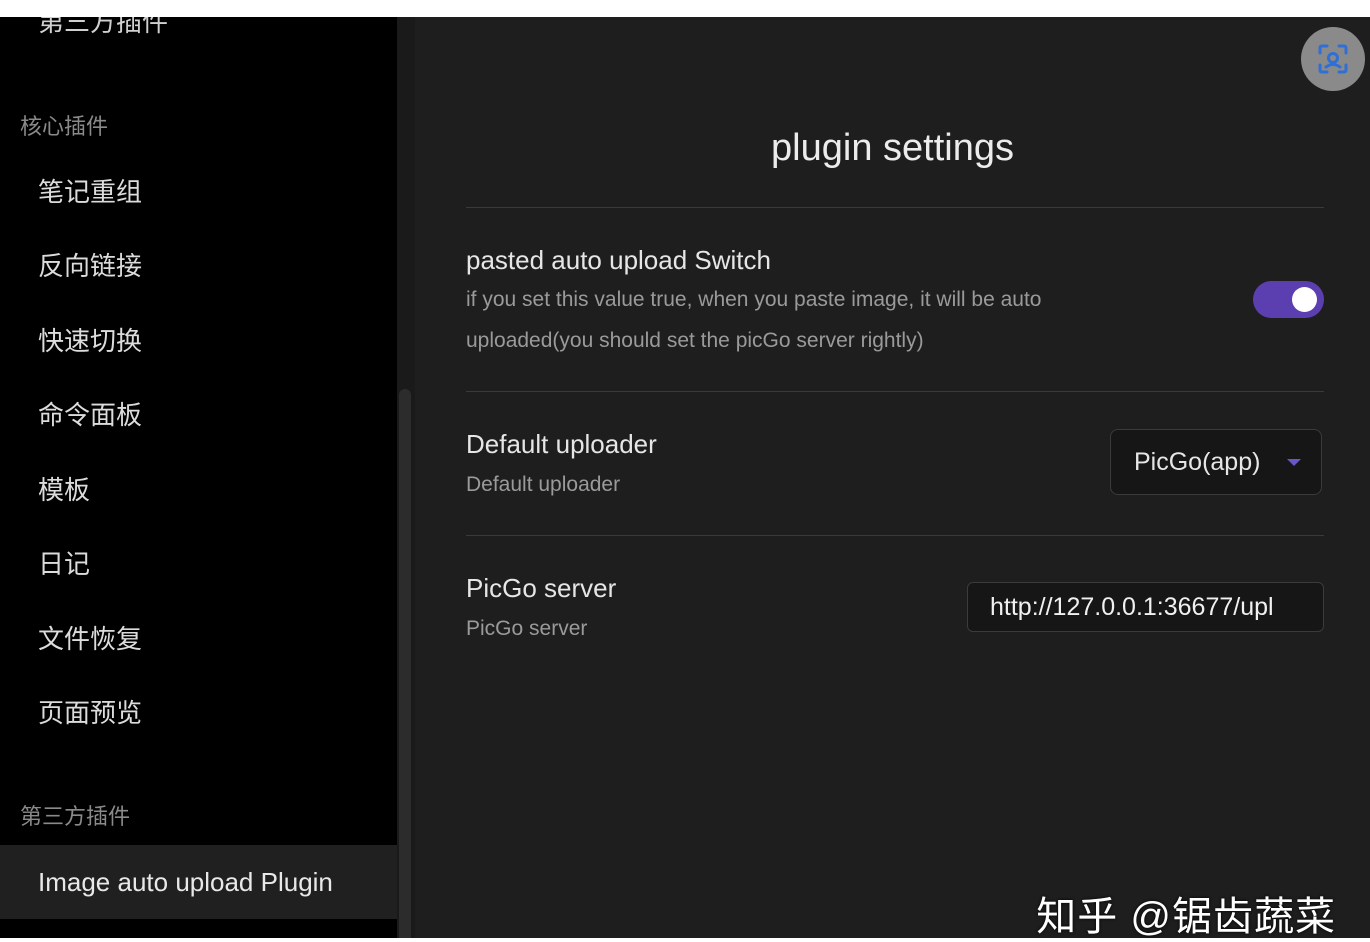 The height and width of the screenshot is (942, 1370). Describe the element at coordinates (198, 713) in the screenshot. I see `sidebar-item-page-preview: 页面预览` at that location.